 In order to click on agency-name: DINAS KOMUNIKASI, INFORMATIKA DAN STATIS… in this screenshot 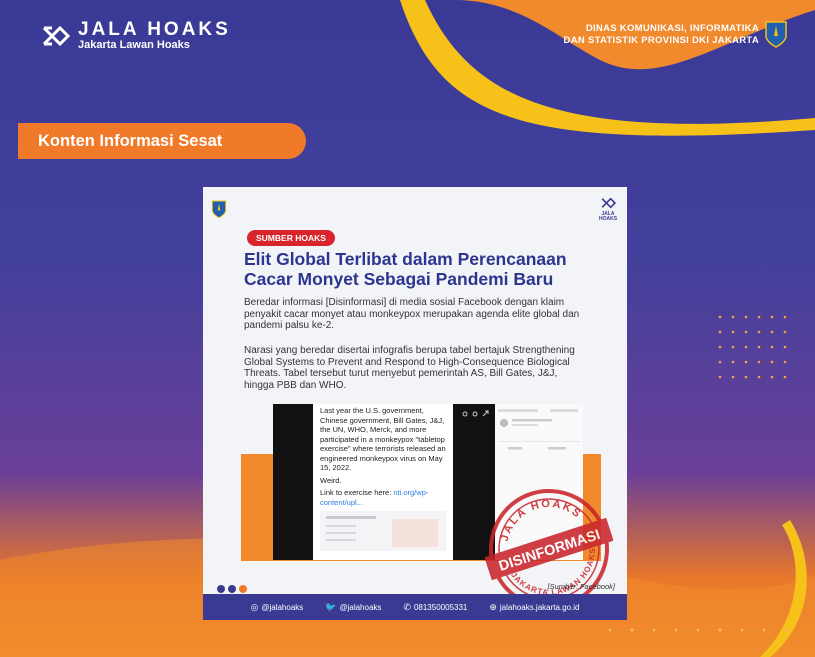, I will do `click(661, 34)`.